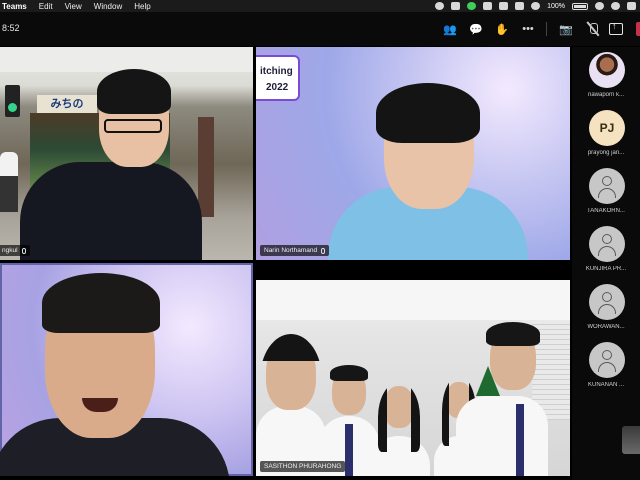  Describe the element at coordinates (126, 59) in the screenshot. I see `background-building` at that location.